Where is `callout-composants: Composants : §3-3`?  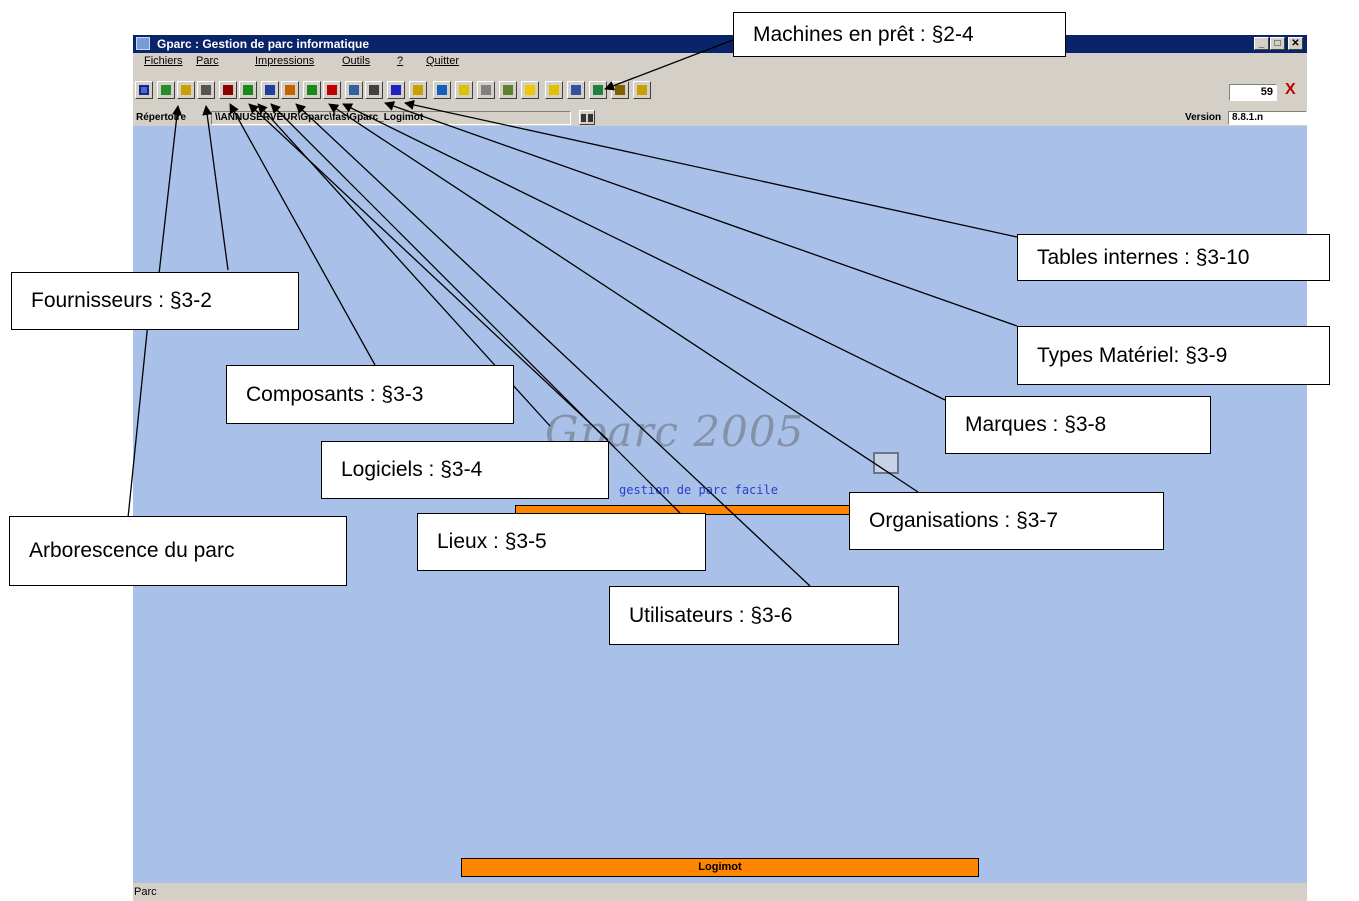 callout-composants: Composants : §3-3 is located at coordinates (370, 394).